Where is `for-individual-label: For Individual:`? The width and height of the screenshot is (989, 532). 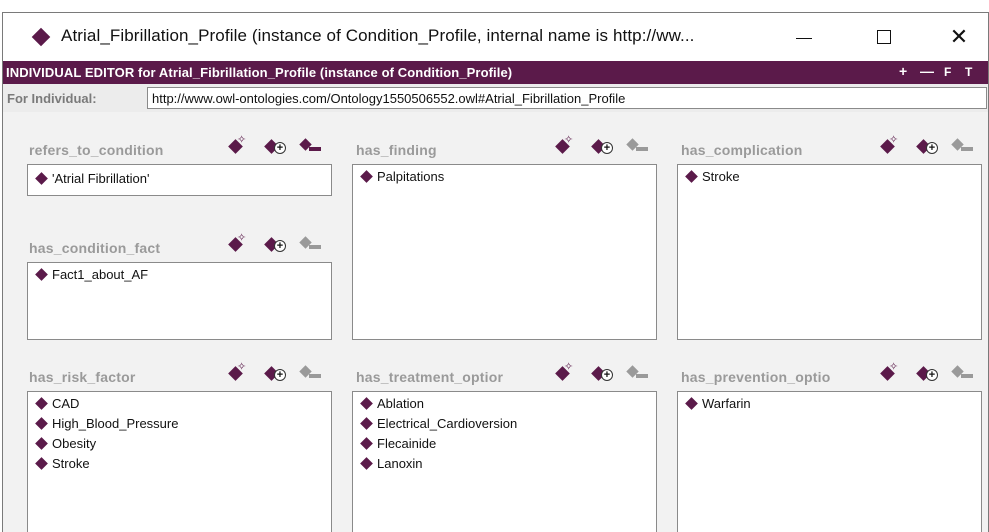
for-individual-label: For Individual: is located at coordinates (52, 98).